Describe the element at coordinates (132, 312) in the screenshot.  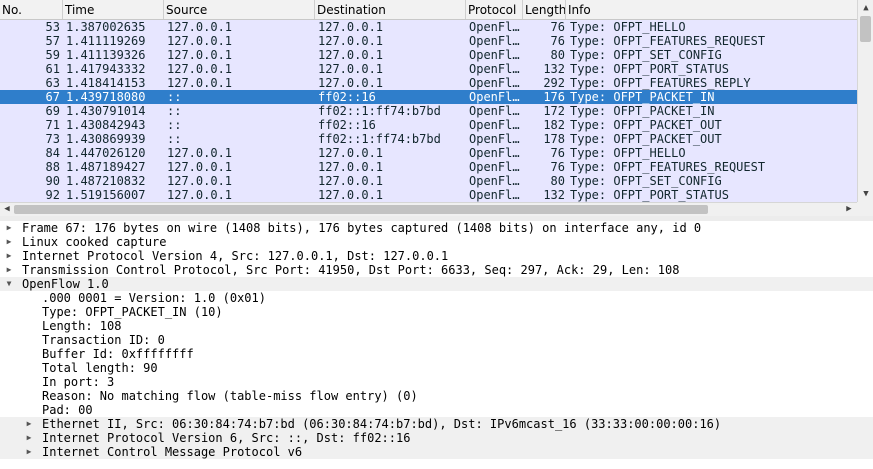
I see `detail-node-label: Type: OFPT_PACKET_IN (10)` at that location.